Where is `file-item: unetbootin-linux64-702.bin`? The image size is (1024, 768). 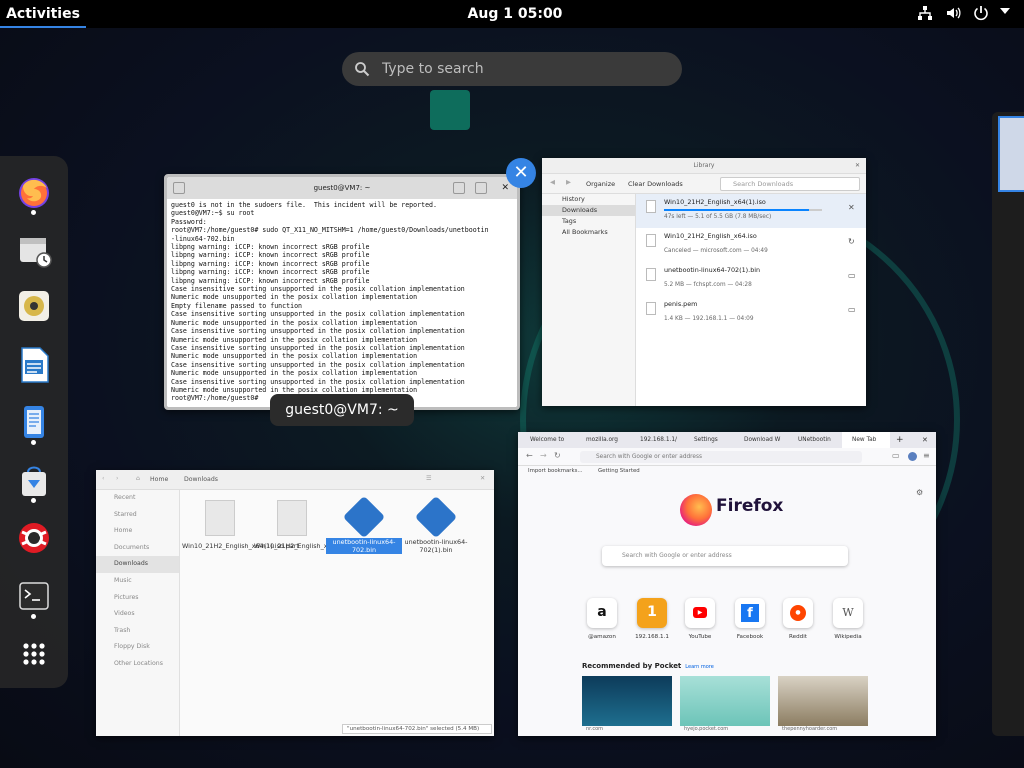 file-item: unetbootin-linux64-702.bin is located at coordinates (364, 524).